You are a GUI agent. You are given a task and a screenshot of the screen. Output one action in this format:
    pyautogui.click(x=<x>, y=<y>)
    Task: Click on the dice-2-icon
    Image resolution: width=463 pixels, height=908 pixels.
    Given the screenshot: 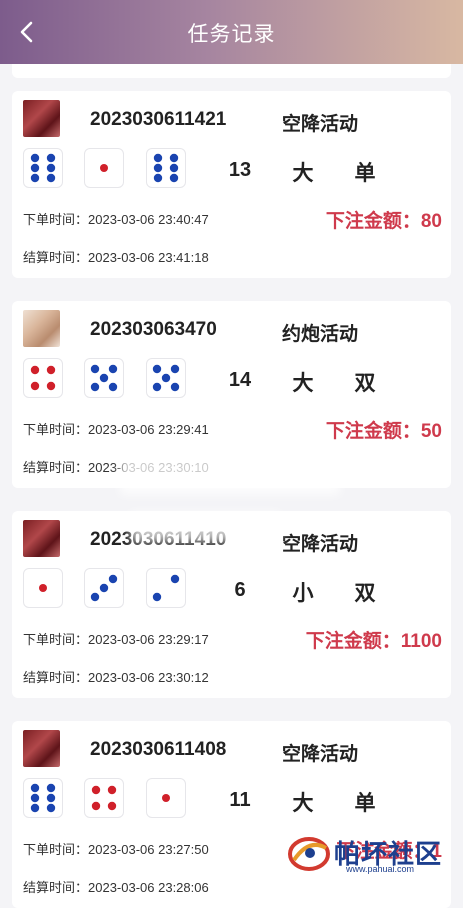 What is the action you would take?
    pyautogui.click(x=166, y=588)
    